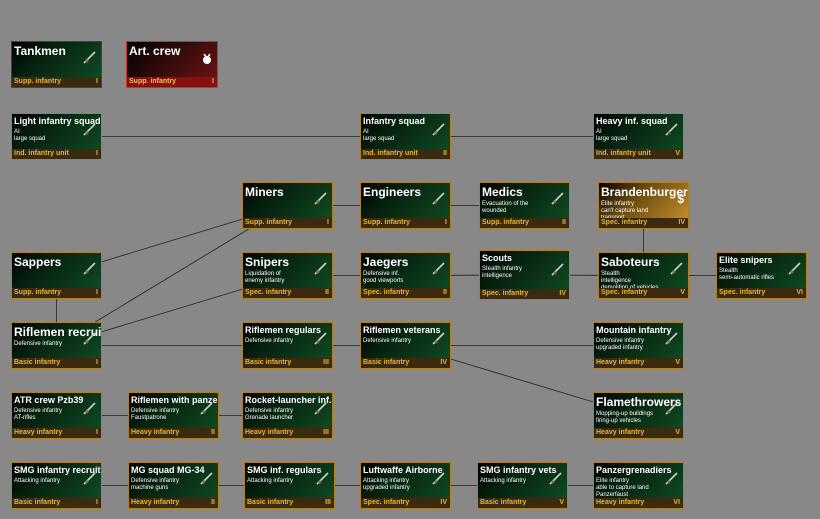 This screenshot has height=519, width=820. I want to click on unit-footer: Spec. infantry V, so click(643, 293).